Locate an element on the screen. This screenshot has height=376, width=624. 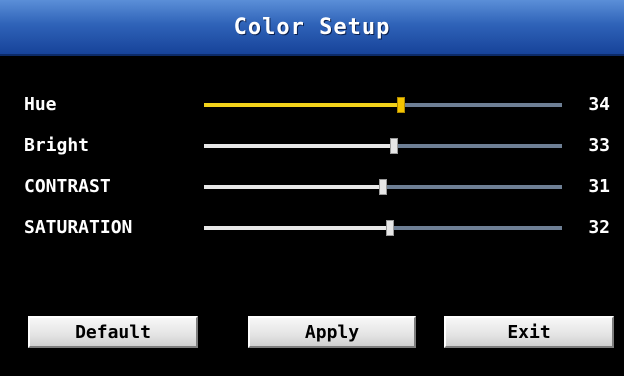
setting-value: 32 is located at coordinates (599, 227).